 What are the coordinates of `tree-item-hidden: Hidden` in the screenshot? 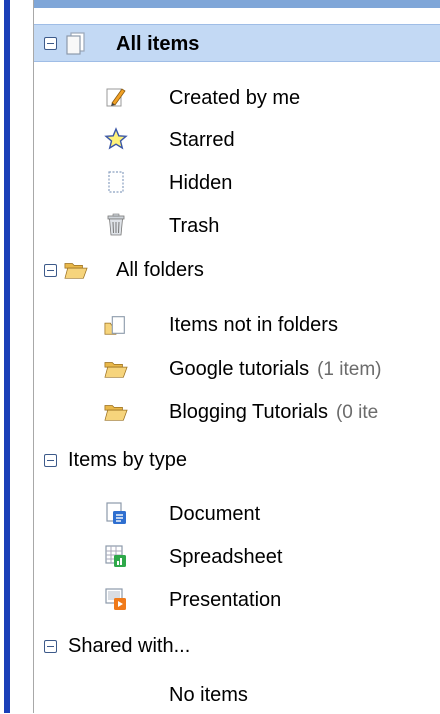 It's located at (237, 183).